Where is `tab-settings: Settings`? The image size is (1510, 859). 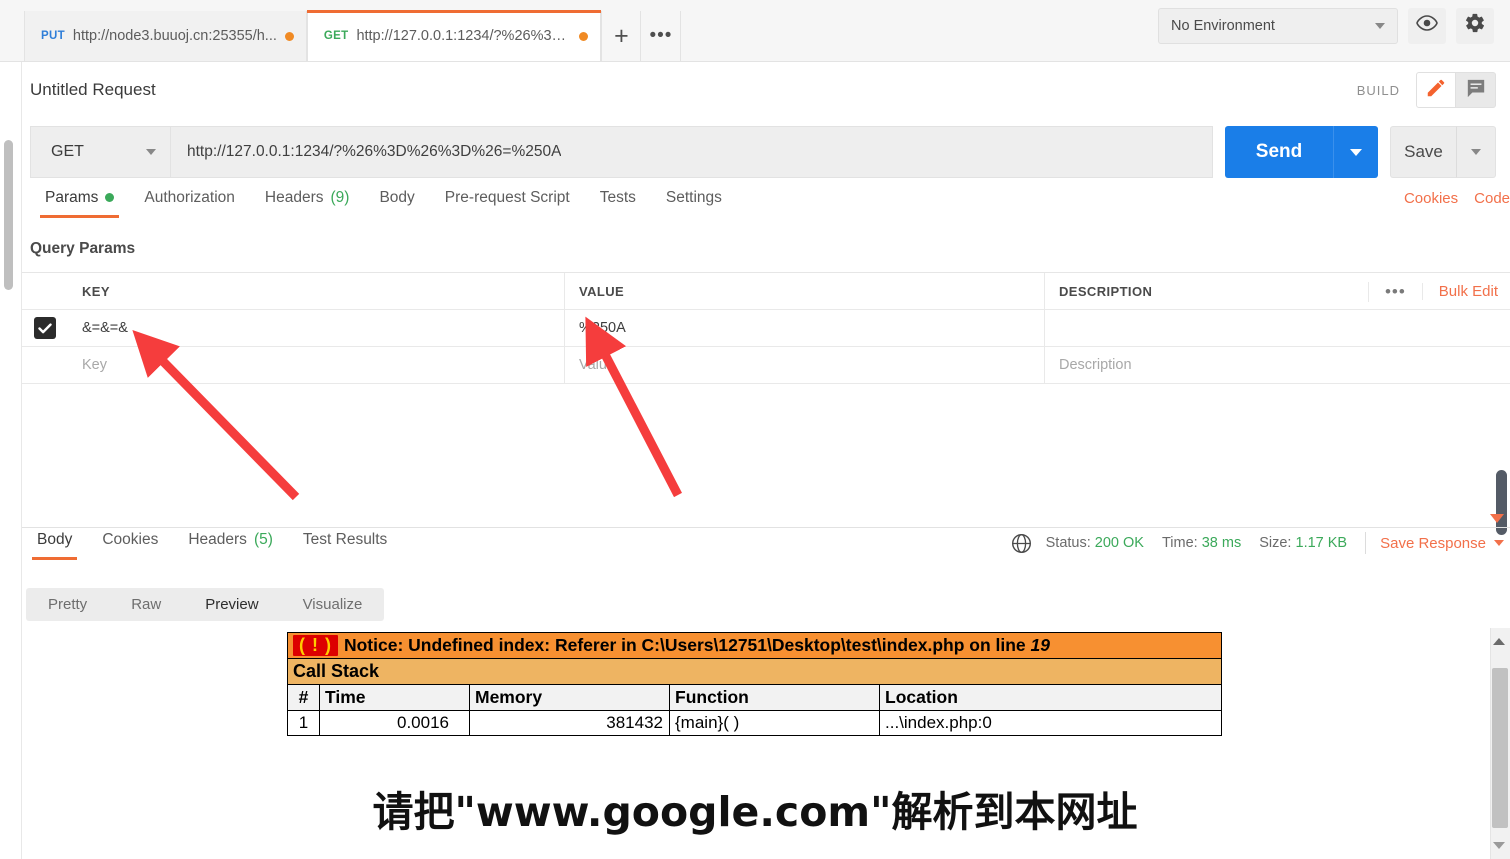
tab-settings: Settings is located at coordinates (694, 204).